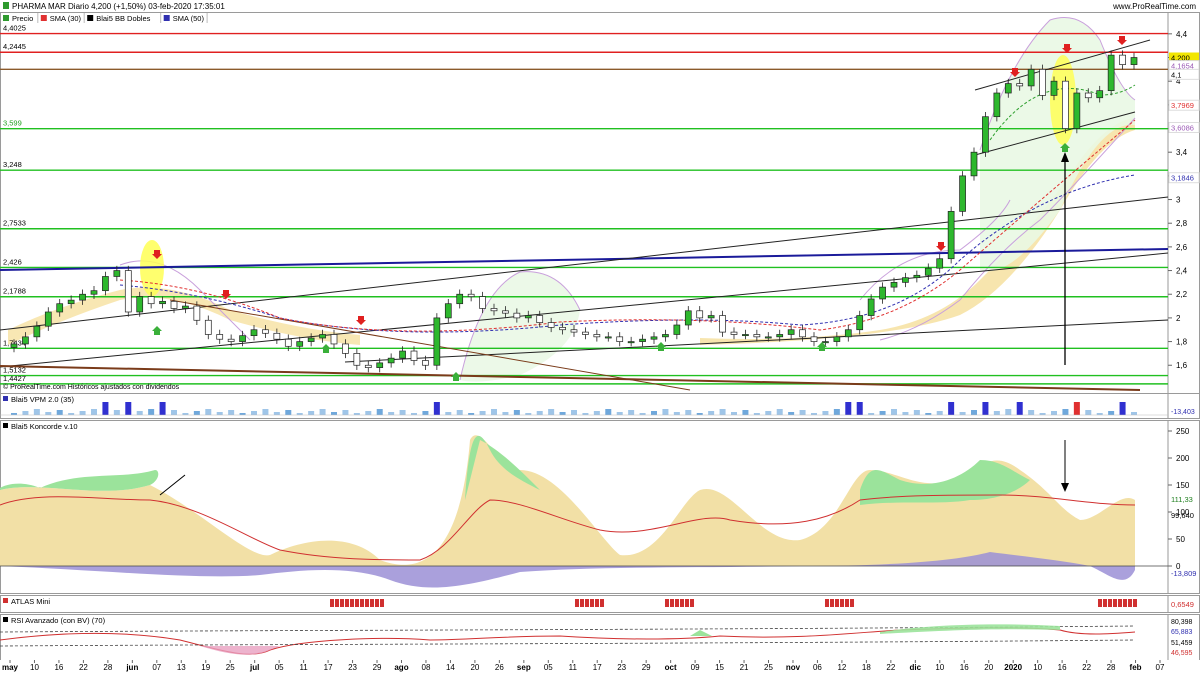 Image resolution: width=1200 pixels, height=675 pixels. I want to click on x-tick-label: 11, so click(303, 667).